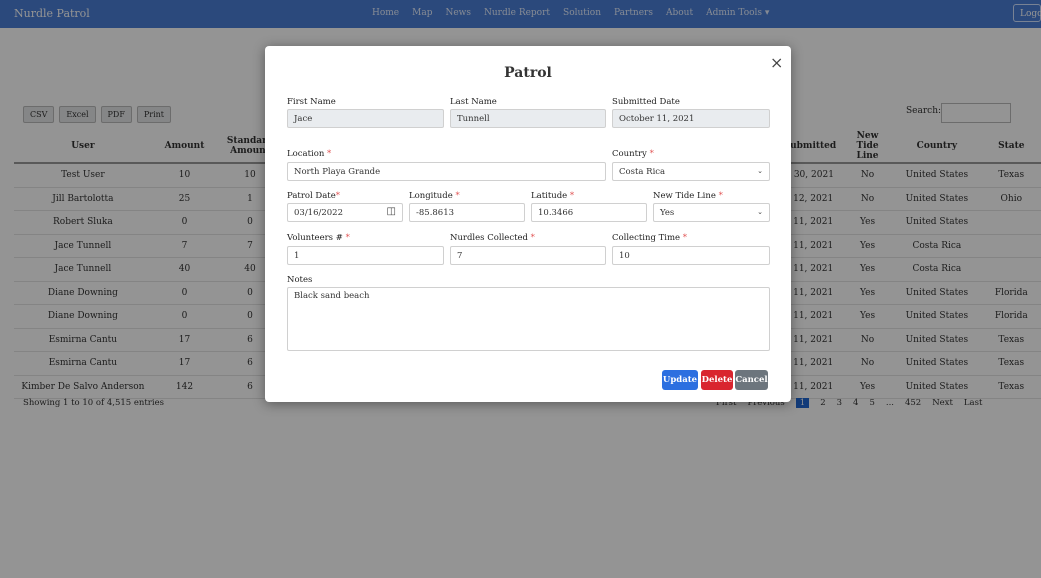 The height and width of the screenshot is (578, 1041). What do you see at coordinates (642, 172) in the screenshot?
I see `country-value: Costa Rica` at bounding box center [642, 172].